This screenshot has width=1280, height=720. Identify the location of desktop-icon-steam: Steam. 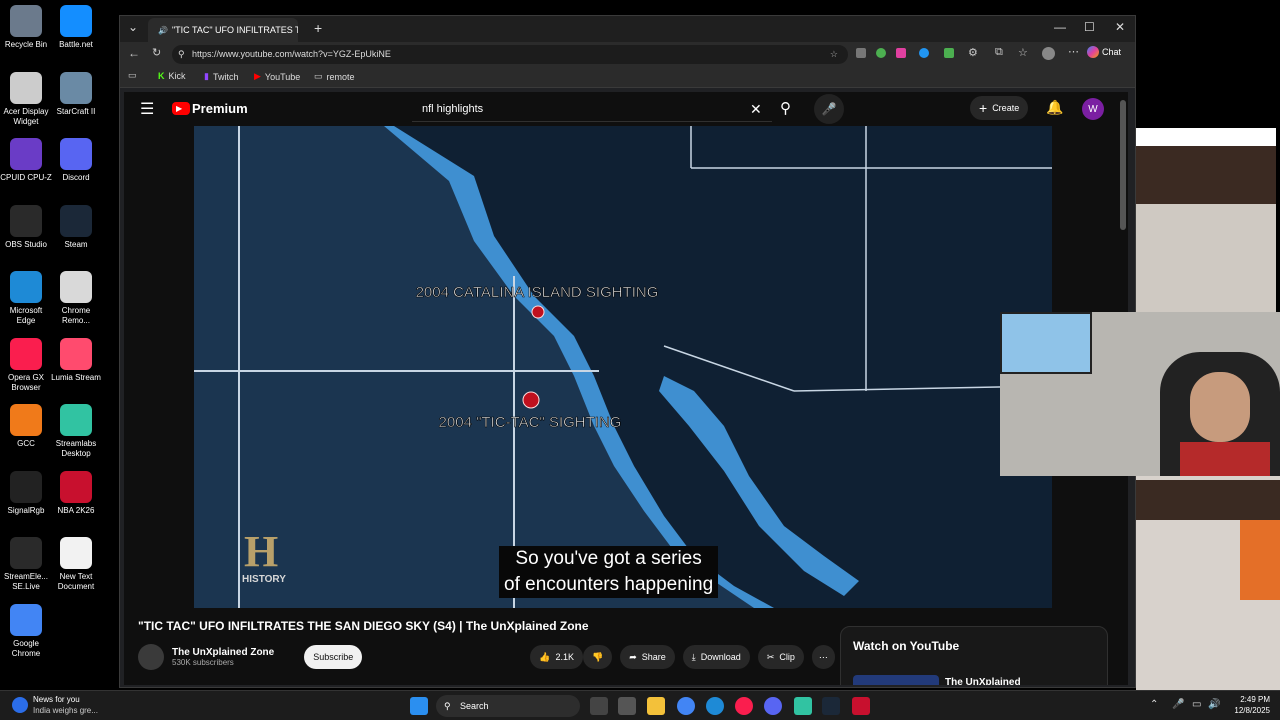
(76, 227).